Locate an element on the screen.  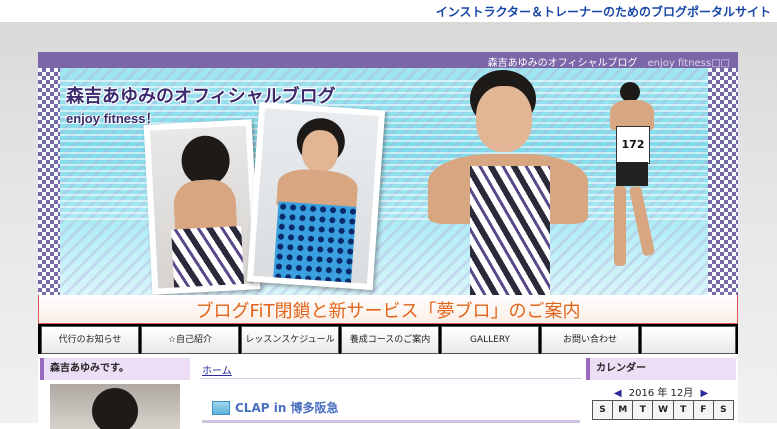
post-title: CLAP in 博多阪急 is located at coordinates (287, 407).